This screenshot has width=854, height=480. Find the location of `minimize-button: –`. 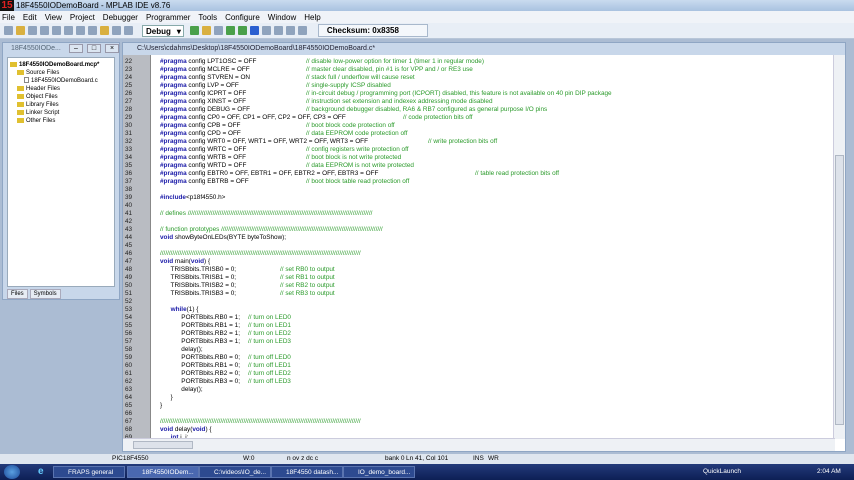

minimize-button: – is located at coordinates (76, 48).